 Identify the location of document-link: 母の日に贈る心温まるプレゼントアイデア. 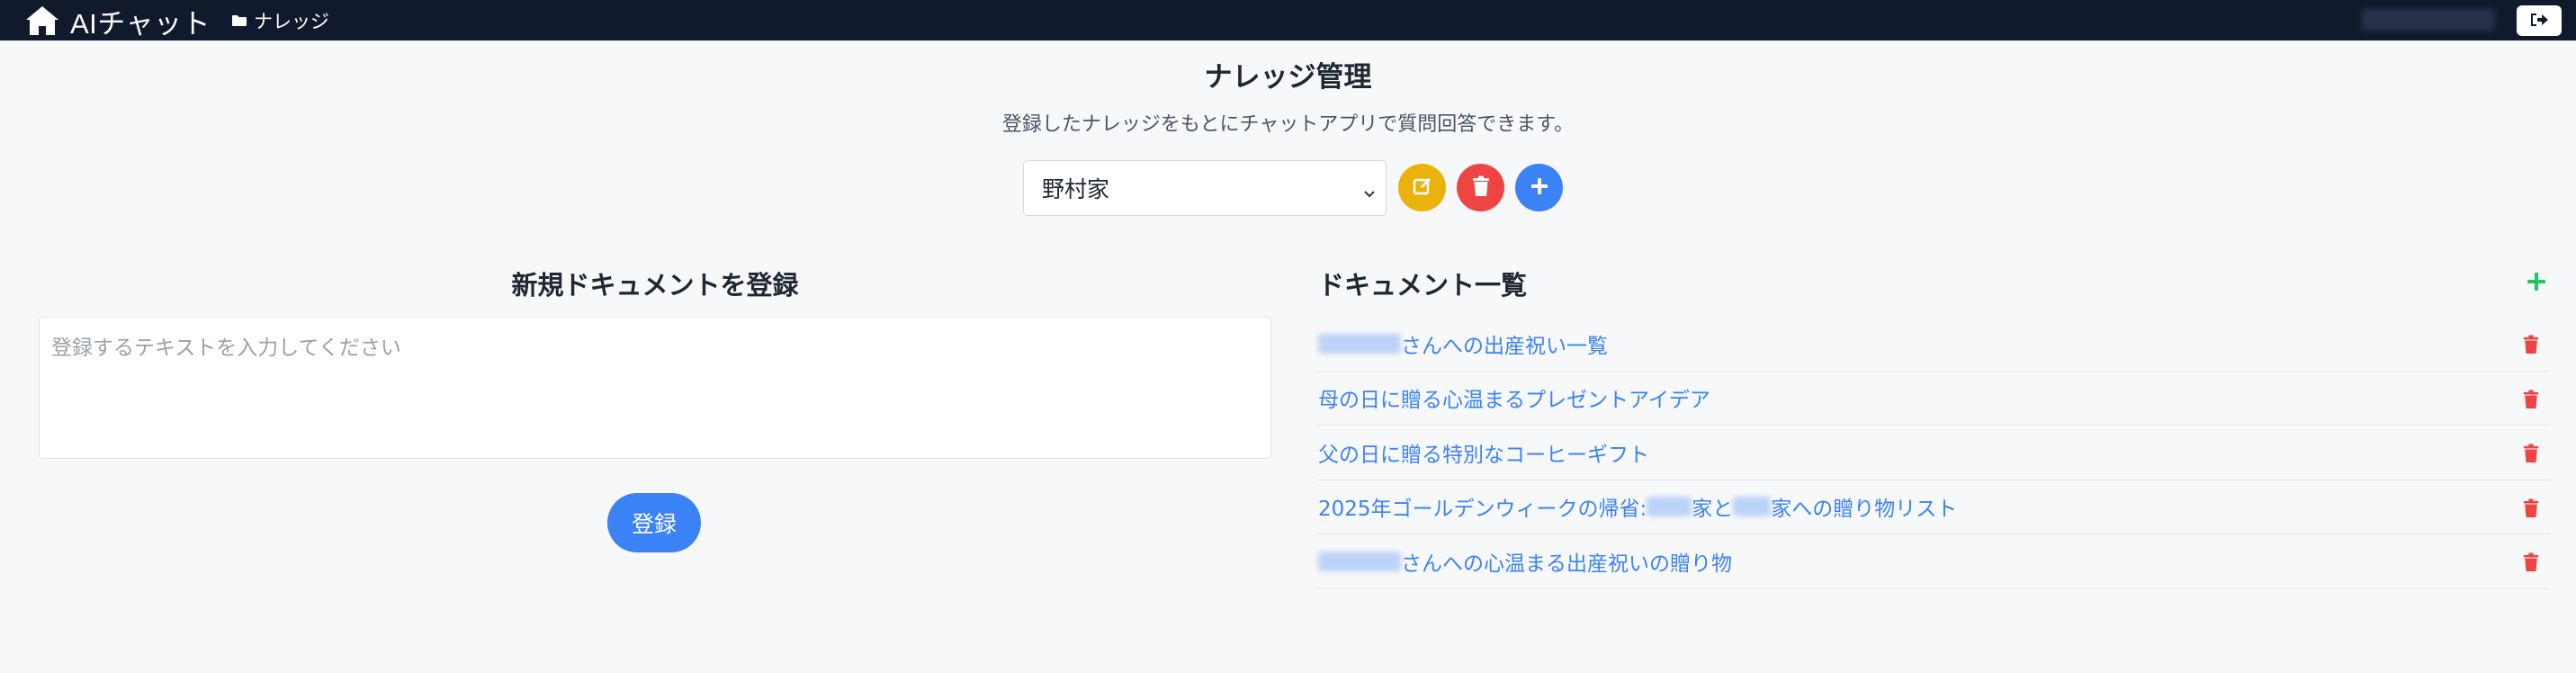
(1513, 398).